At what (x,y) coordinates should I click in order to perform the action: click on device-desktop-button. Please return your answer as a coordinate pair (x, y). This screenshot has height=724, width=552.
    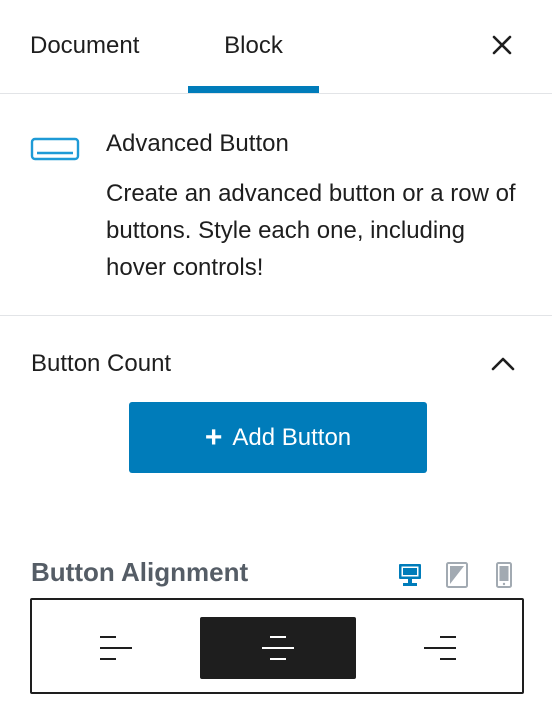
    Looking at the image, I should click on (410, 575).